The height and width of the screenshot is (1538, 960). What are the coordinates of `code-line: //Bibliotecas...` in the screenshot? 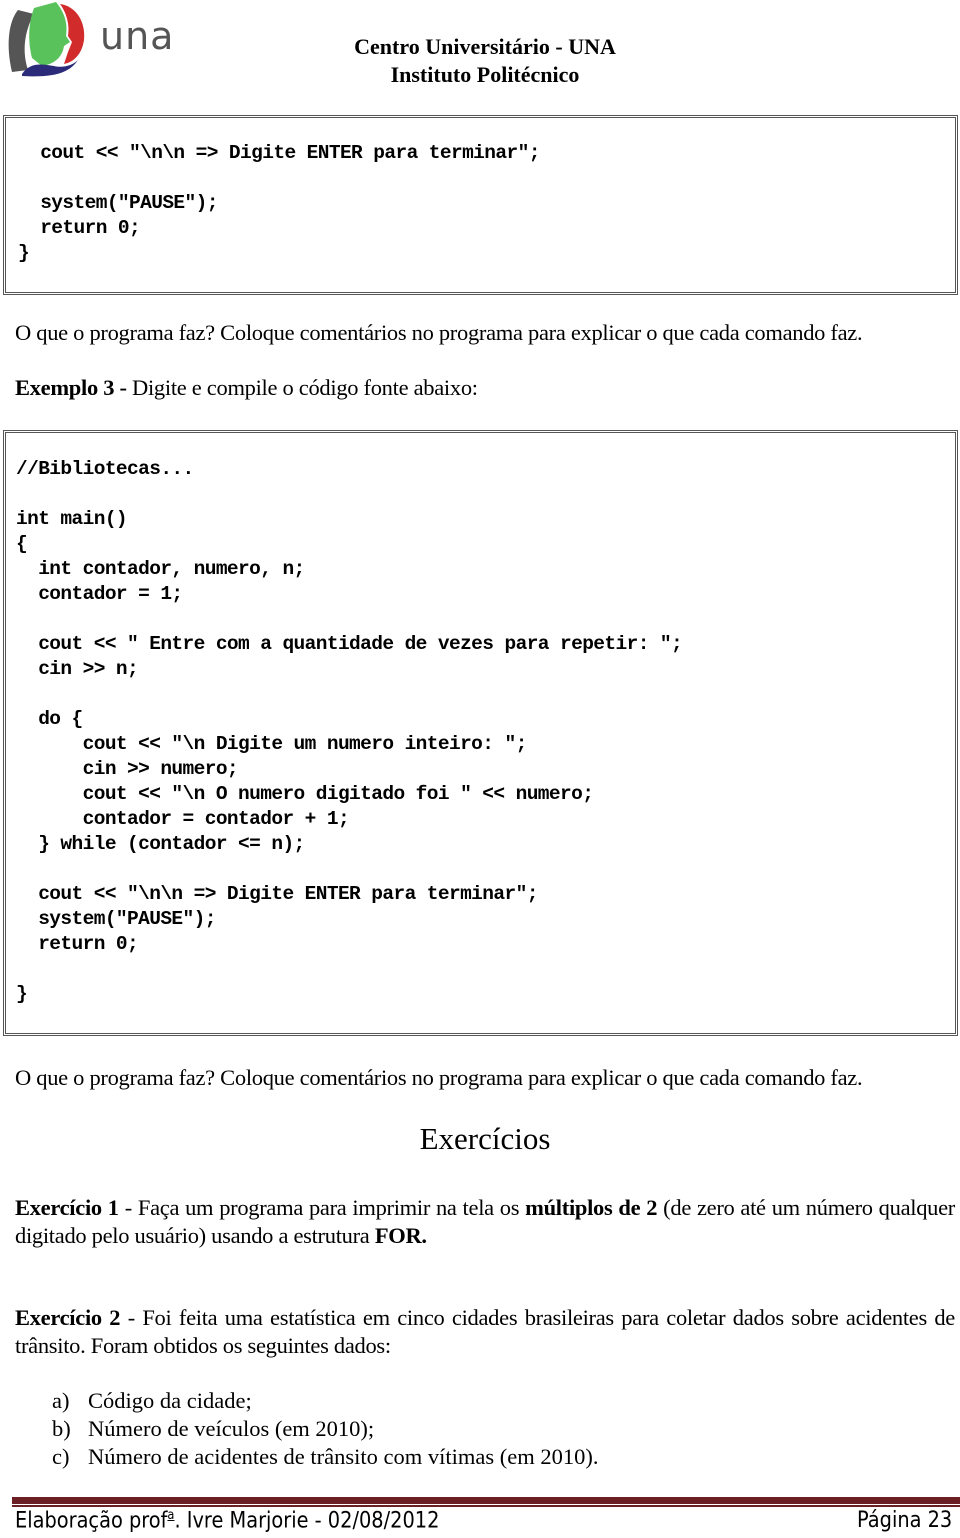 It's located at (105, 469).